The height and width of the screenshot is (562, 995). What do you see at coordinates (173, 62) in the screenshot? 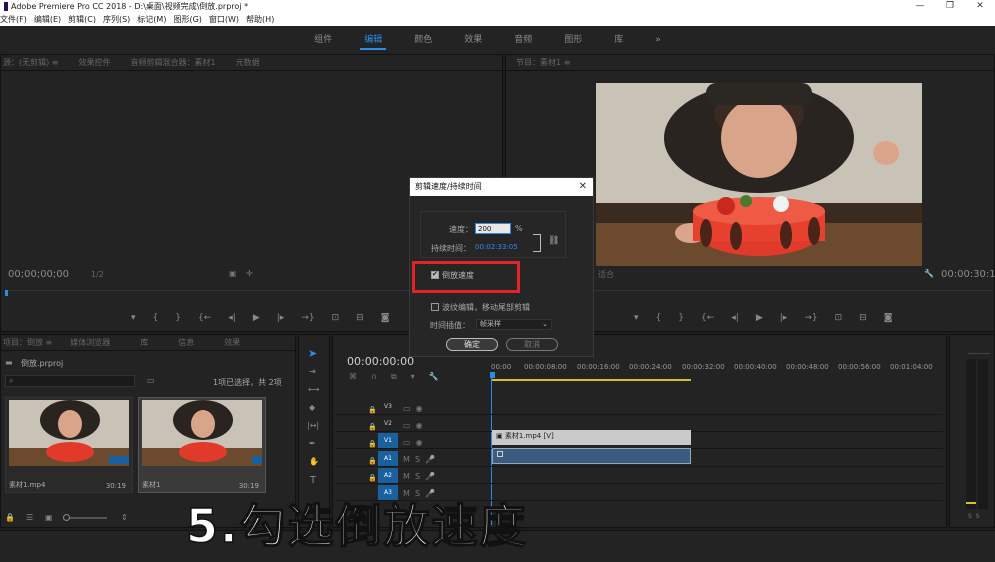
I see `tab-audio-clip-mixer: 音频剪辑混合器：素材1` at bounding box center [173, 62].